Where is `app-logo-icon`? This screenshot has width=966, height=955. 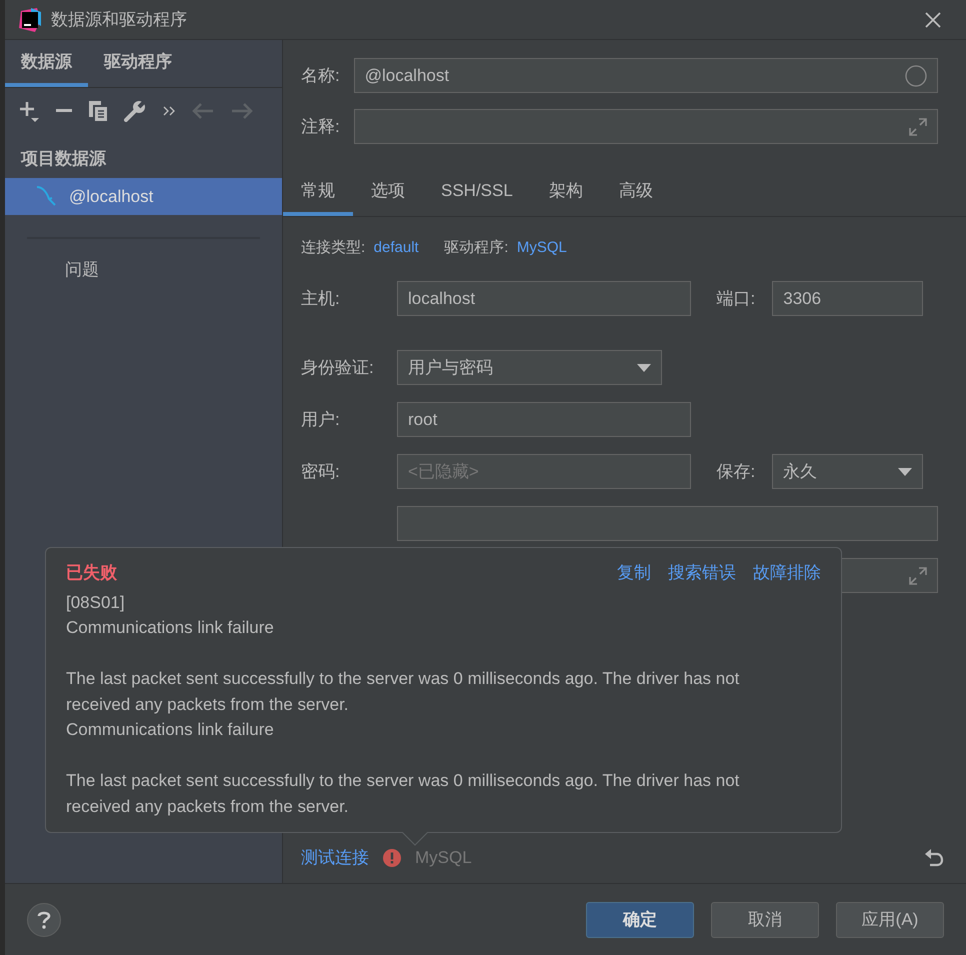
app-logo-icon is located at coordinates (30, 20).